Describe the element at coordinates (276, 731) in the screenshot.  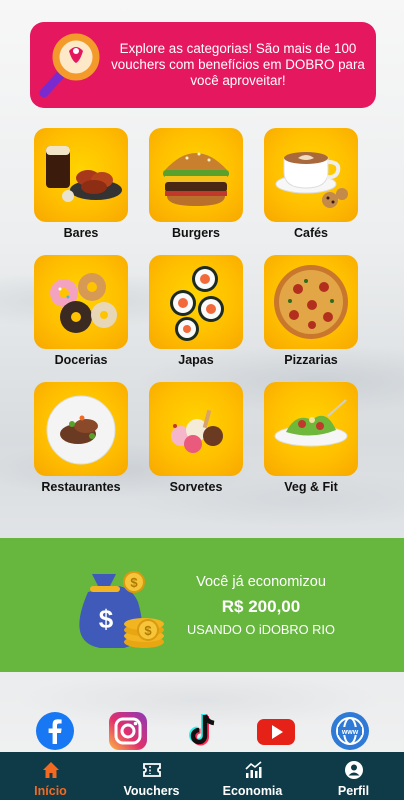
I see `youtube-icon` at that location.